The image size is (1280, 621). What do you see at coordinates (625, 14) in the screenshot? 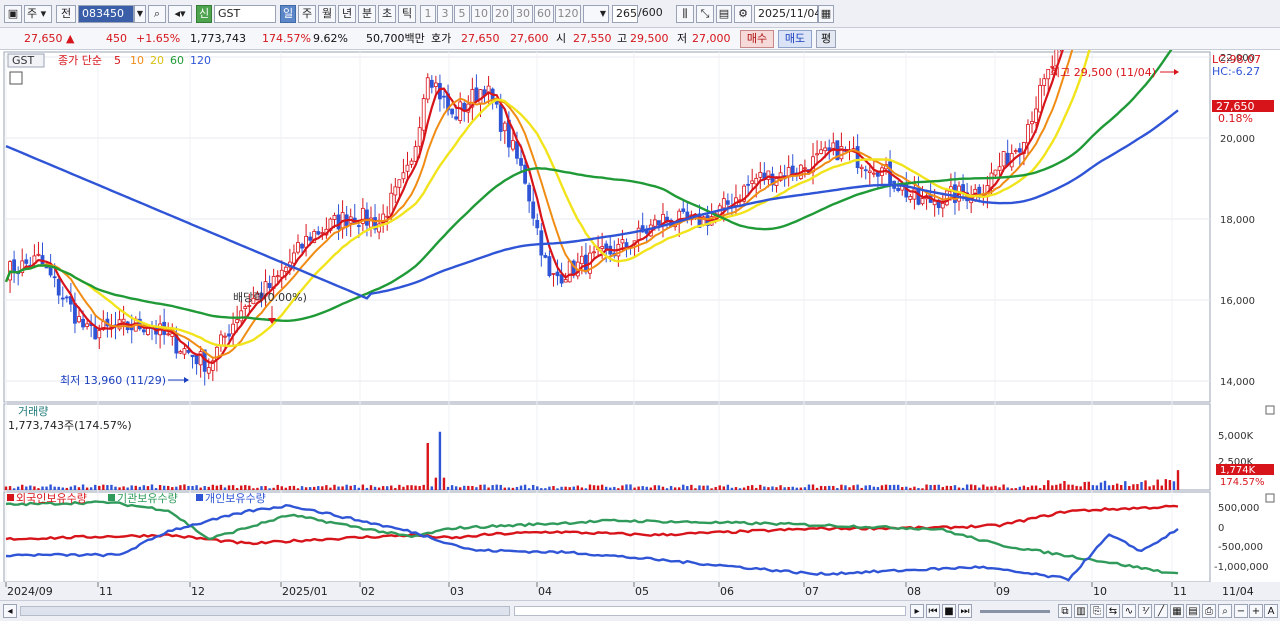
I see `count-input: 265` at bounding box center [625, 14].